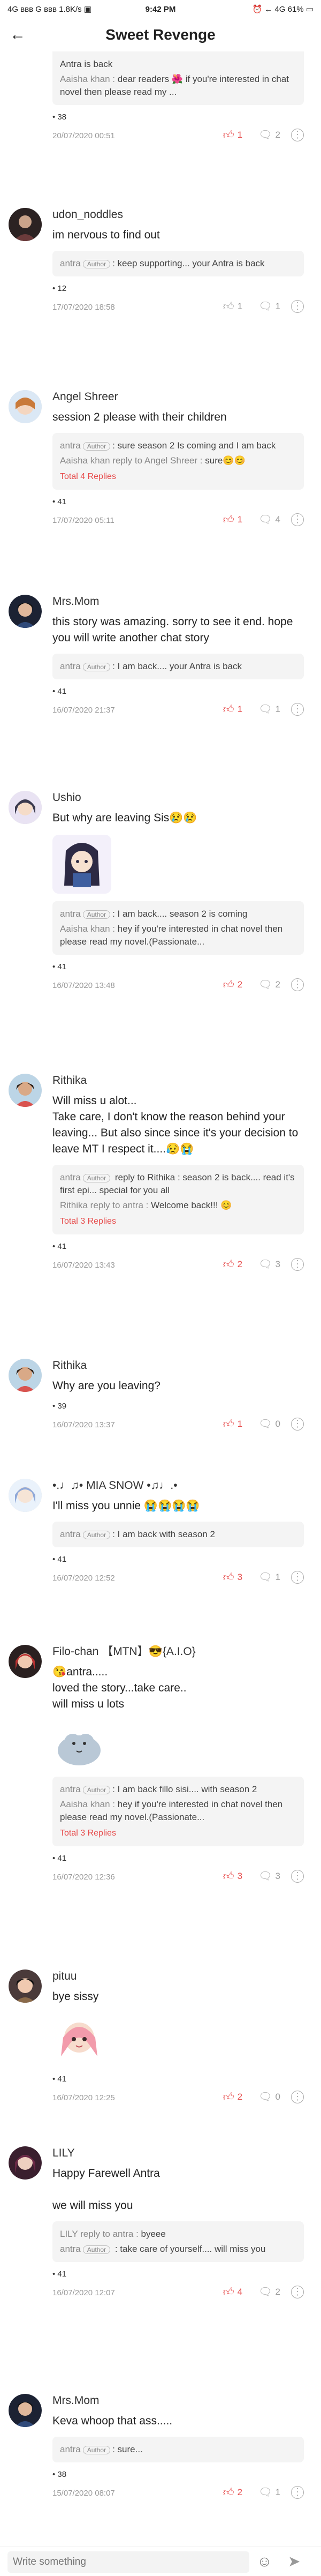  What do you see at coordinates (178, 1976) in the screenshot?
I see `comment-username: pituu` at bounding box center [178, 1976].